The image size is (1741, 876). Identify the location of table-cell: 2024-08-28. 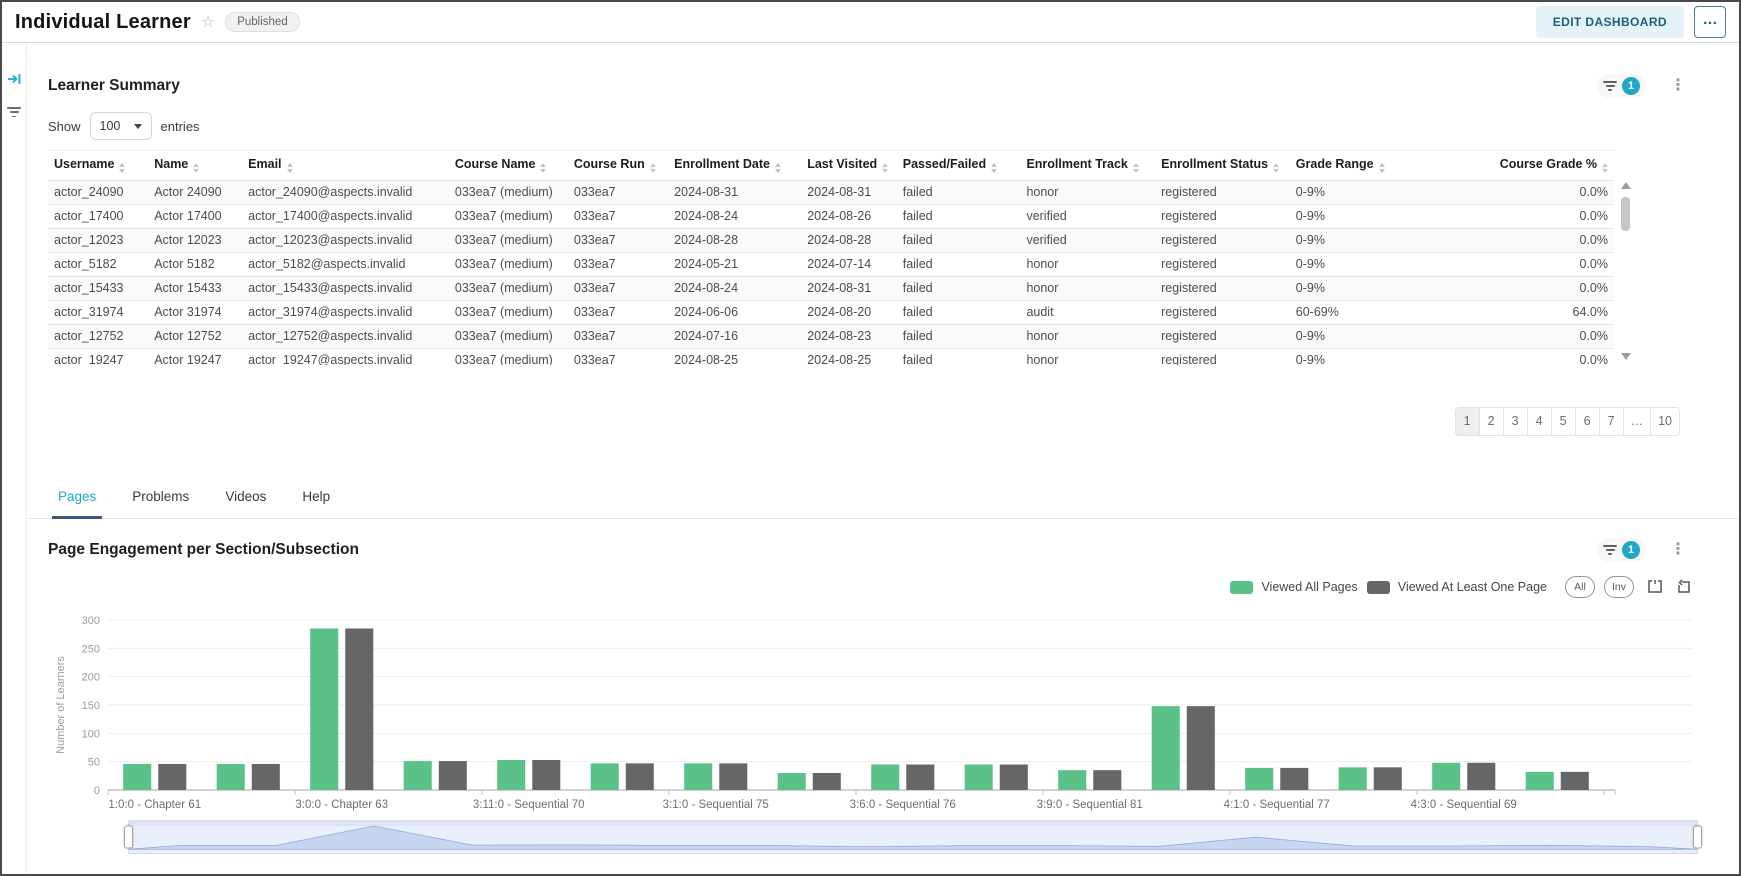
(849, 240).